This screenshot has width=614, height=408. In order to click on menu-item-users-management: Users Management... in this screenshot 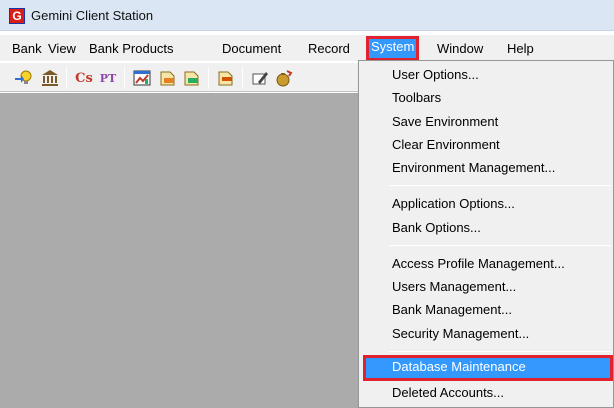, I will do `click(488, 287)`.